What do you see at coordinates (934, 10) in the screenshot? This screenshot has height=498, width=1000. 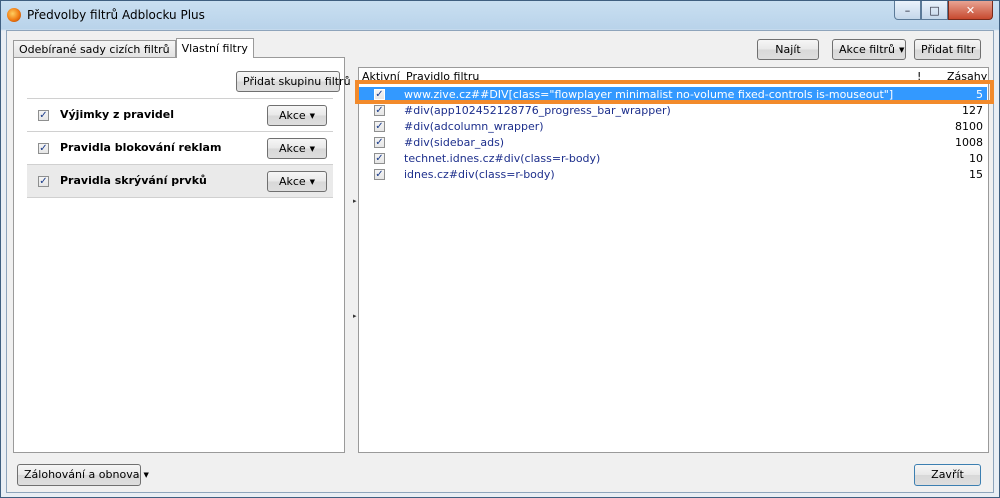 I see `maximize-button: □` at bounding box center [934, 10].